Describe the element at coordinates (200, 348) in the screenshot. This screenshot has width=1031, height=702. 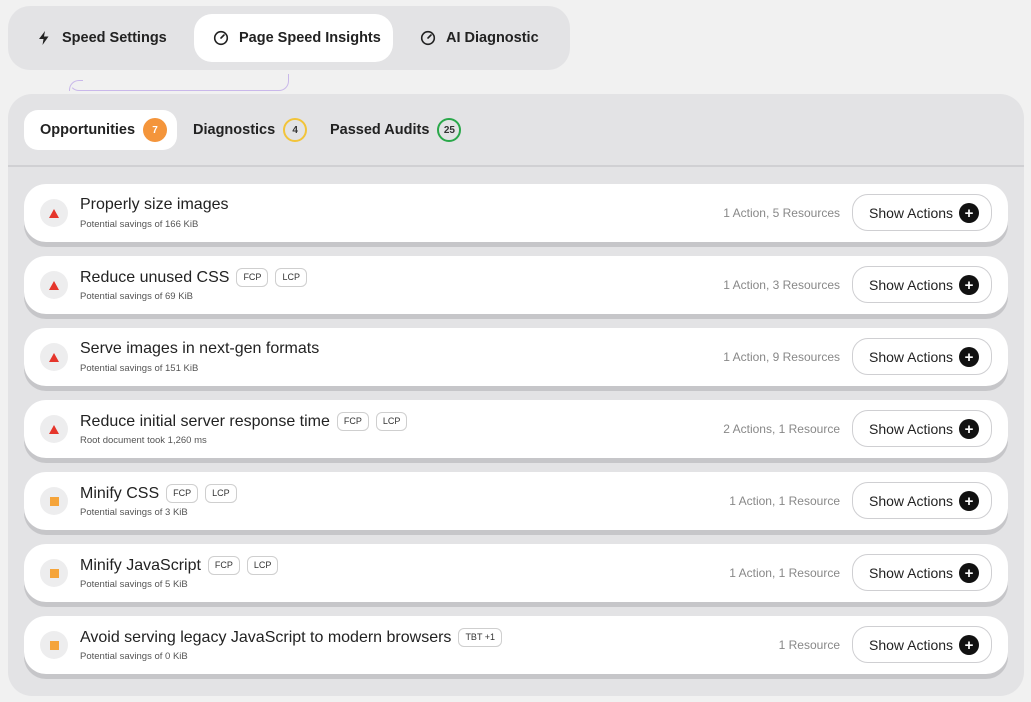
I see `audit-title: Serve images in next-gen formats` at that location.